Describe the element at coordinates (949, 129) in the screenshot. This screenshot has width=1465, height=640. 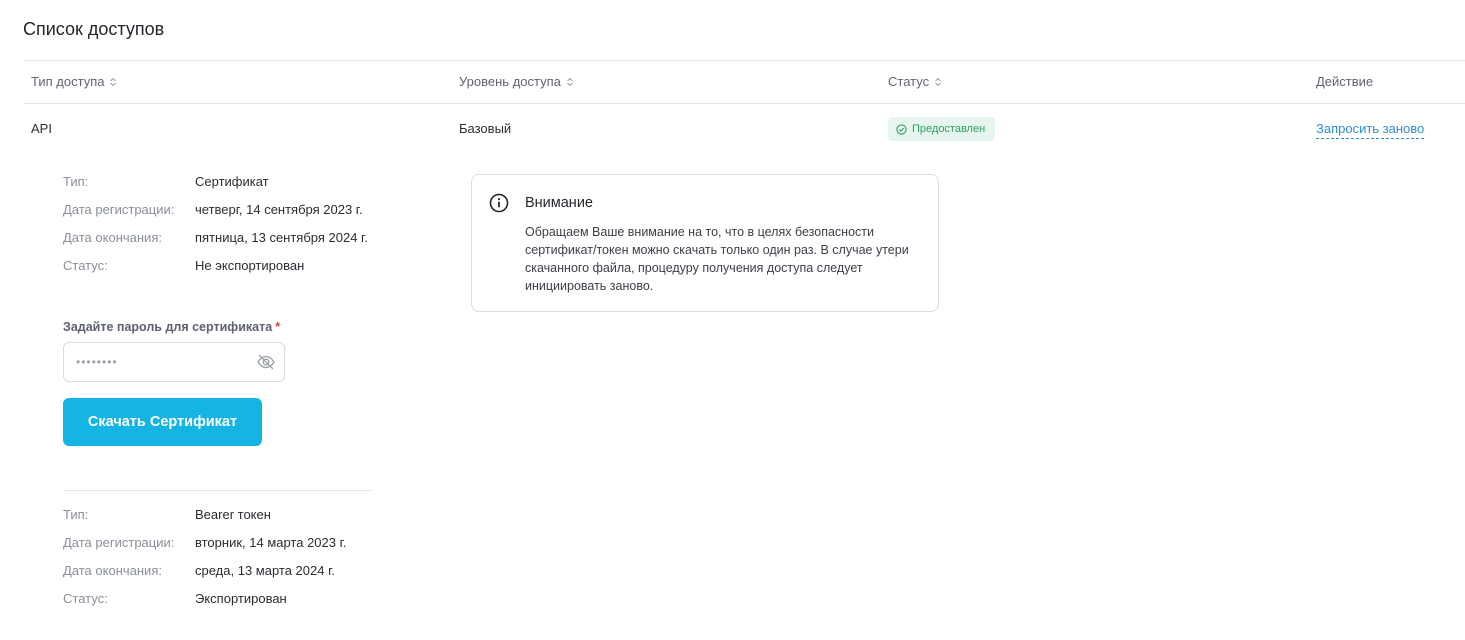
I see `status-badge-label: Предоставлен` at that location.